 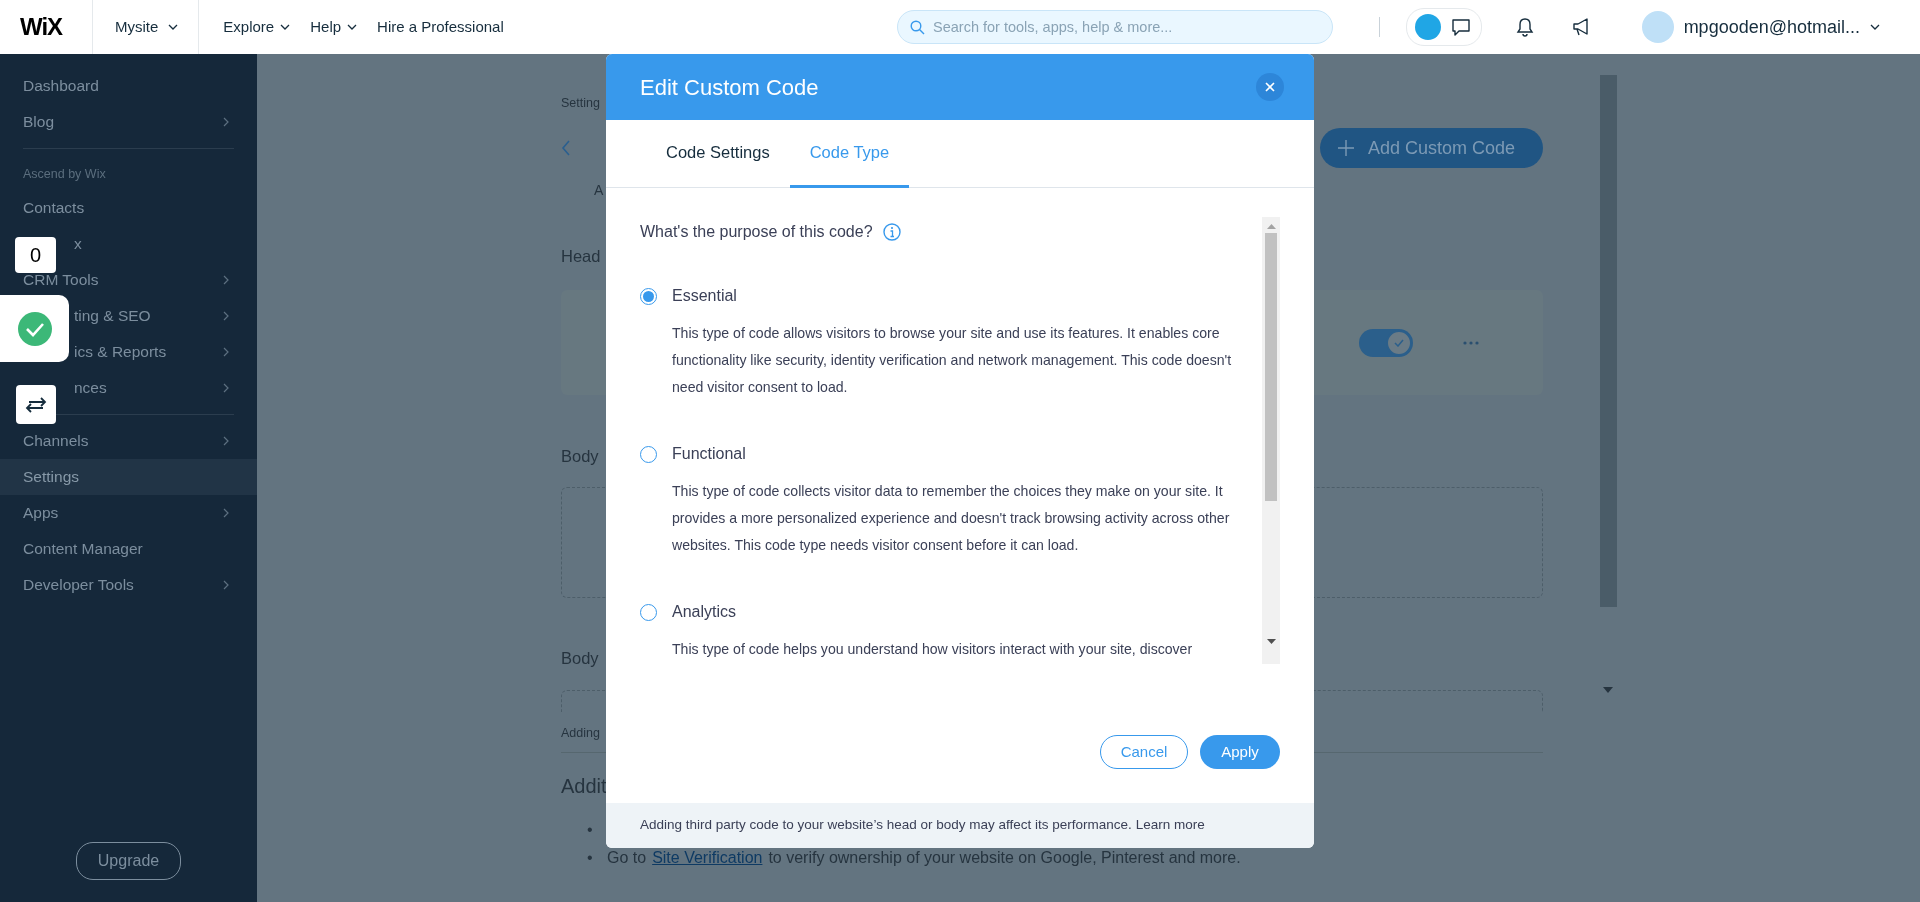 What do you see at coordinates (584, 786) in the screenshot?
I see `heading: Addit` at bounding box center [584, 786].